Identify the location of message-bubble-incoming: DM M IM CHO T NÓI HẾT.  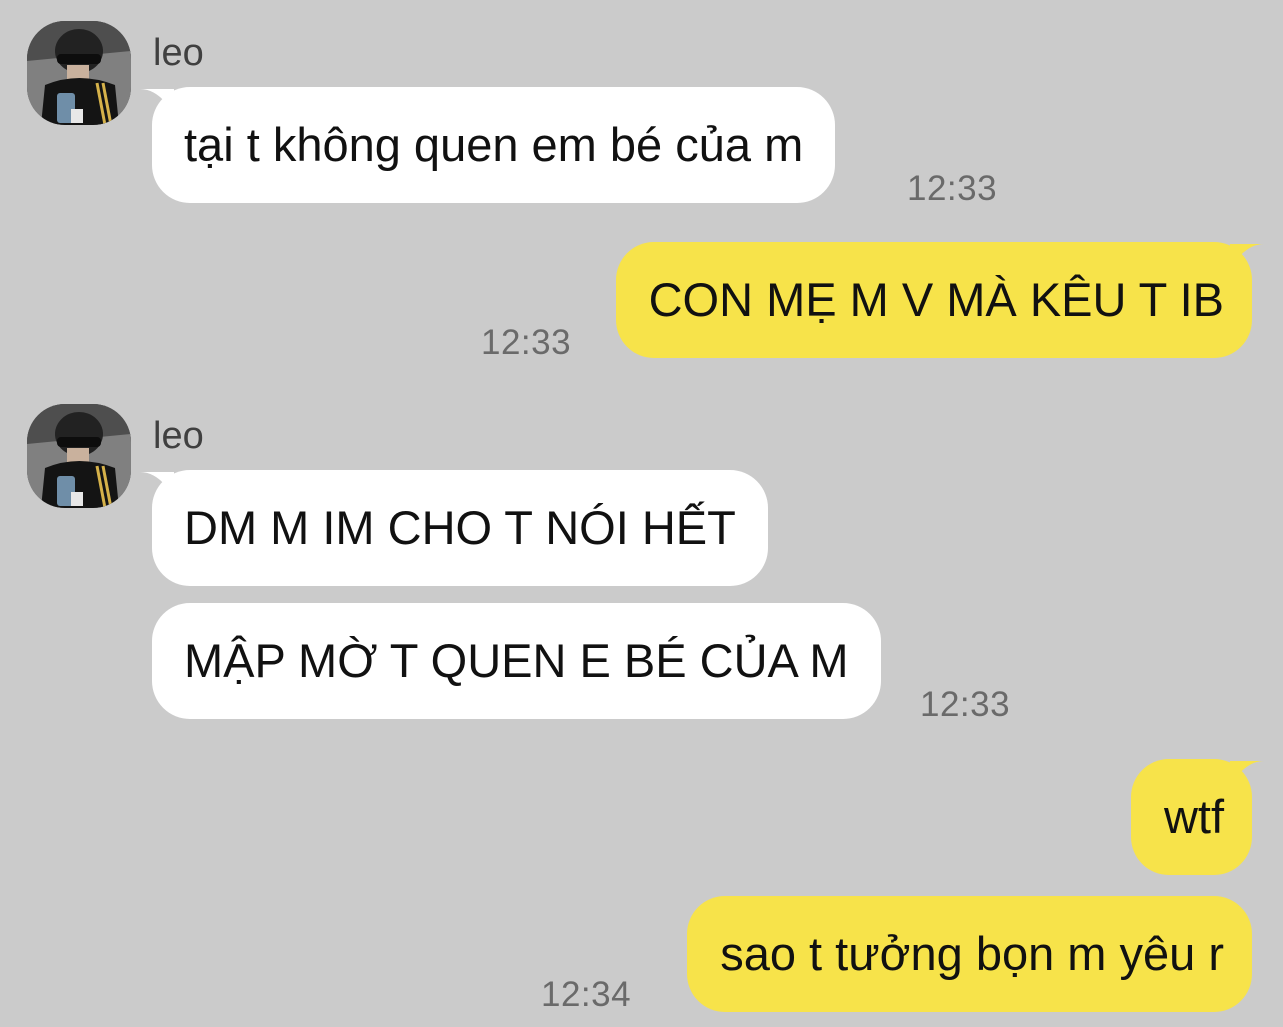
(454, 528).